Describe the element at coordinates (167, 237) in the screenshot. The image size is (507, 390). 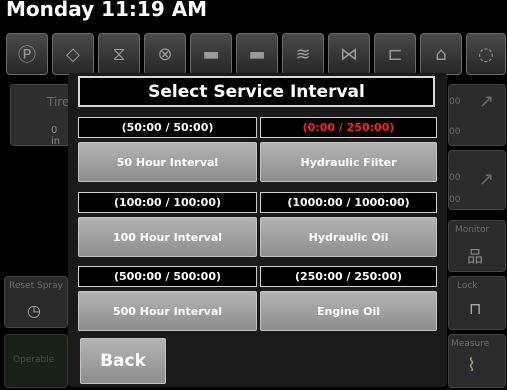
I see `interval-100-button: 100 Hour Interval` at that location.